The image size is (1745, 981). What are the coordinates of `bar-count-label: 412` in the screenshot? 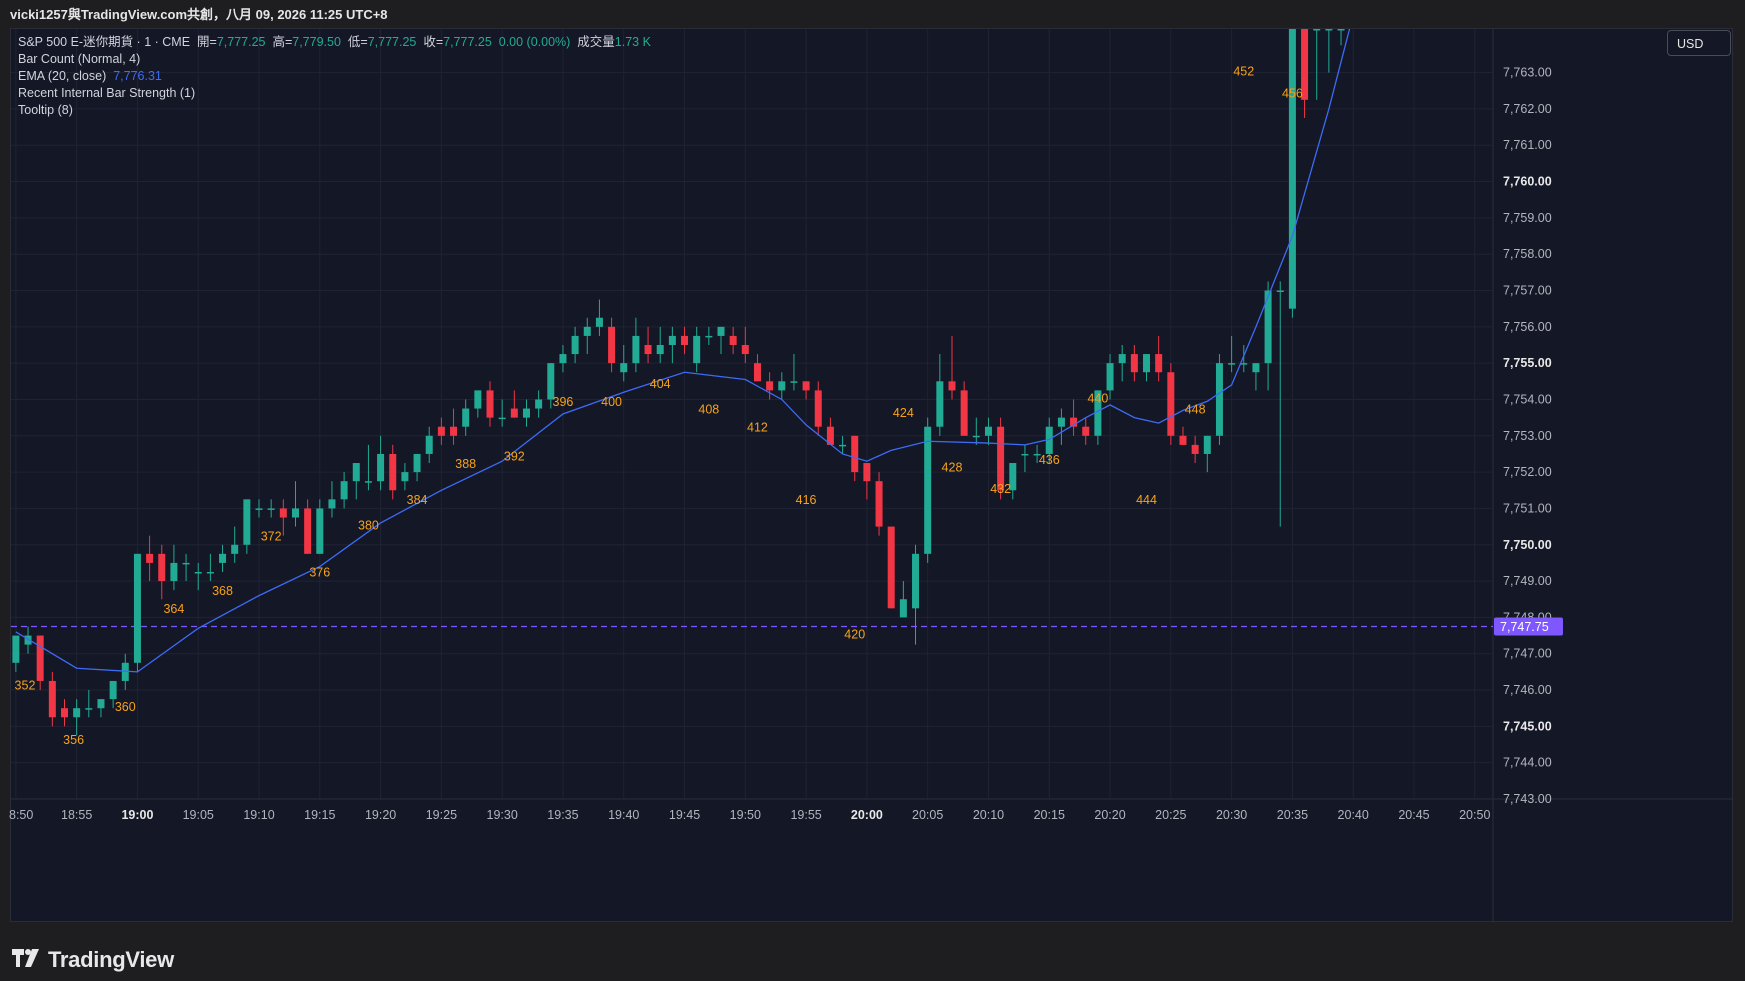 It's located at (757, 427).